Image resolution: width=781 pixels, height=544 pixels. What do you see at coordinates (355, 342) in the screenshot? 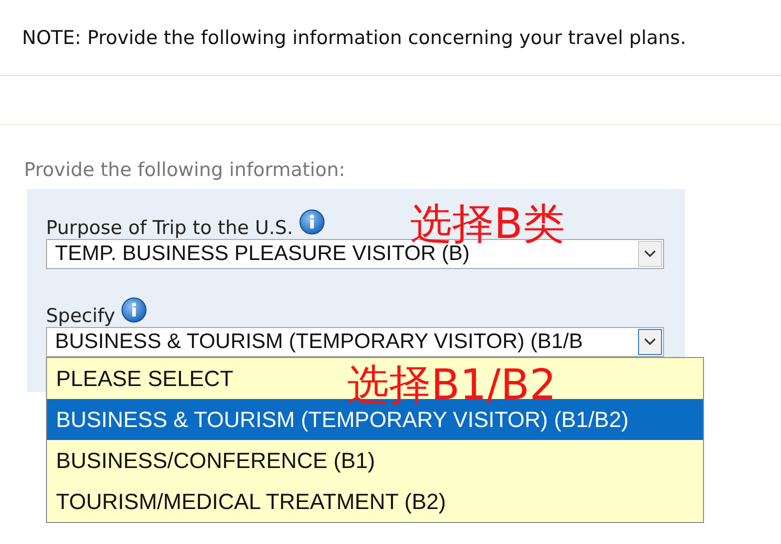
I see `select-field: BUSINESS & TOURISM (TEMPORARY VISITOR) (B1/B` at bounding box center [355, 342].